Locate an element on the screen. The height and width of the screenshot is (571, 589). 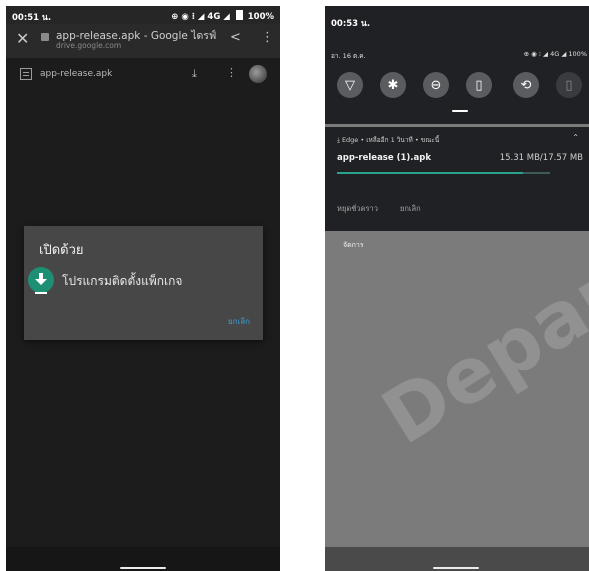
do-not-disturb-icon: ⊖ is located at coordinates (436, 85).